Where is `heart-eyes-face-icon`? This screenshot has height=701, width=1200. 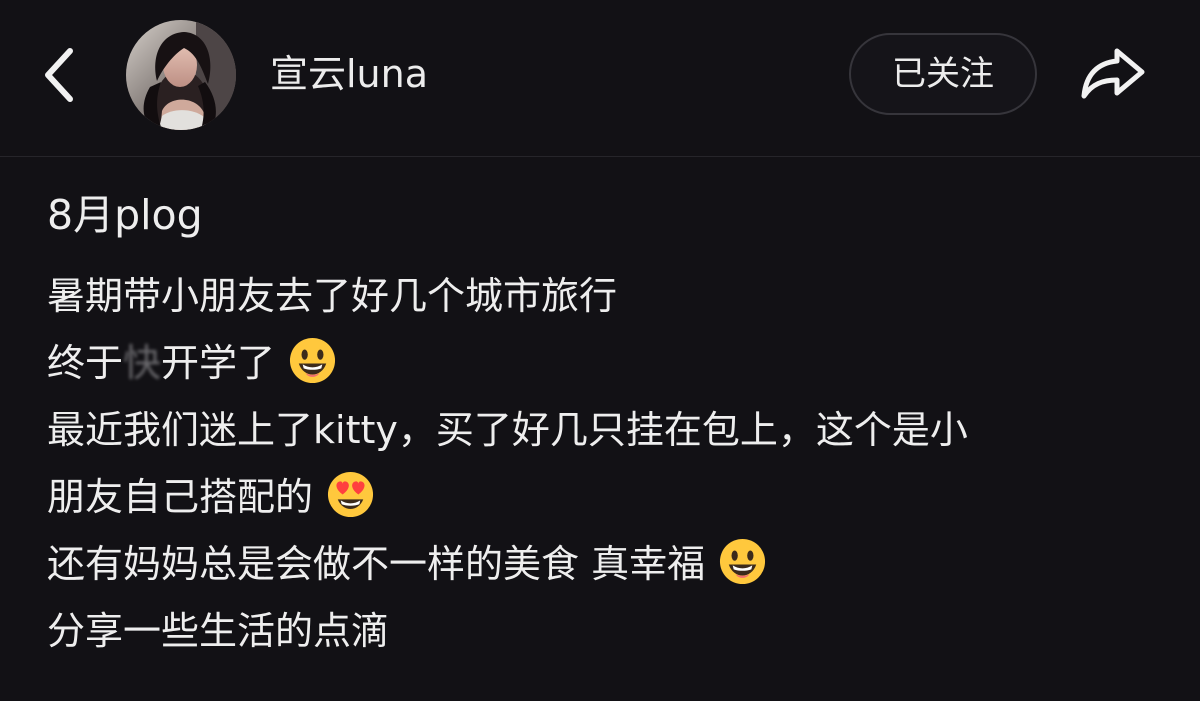 heart-eyes-face-icon is located at coordinates (351, 494).